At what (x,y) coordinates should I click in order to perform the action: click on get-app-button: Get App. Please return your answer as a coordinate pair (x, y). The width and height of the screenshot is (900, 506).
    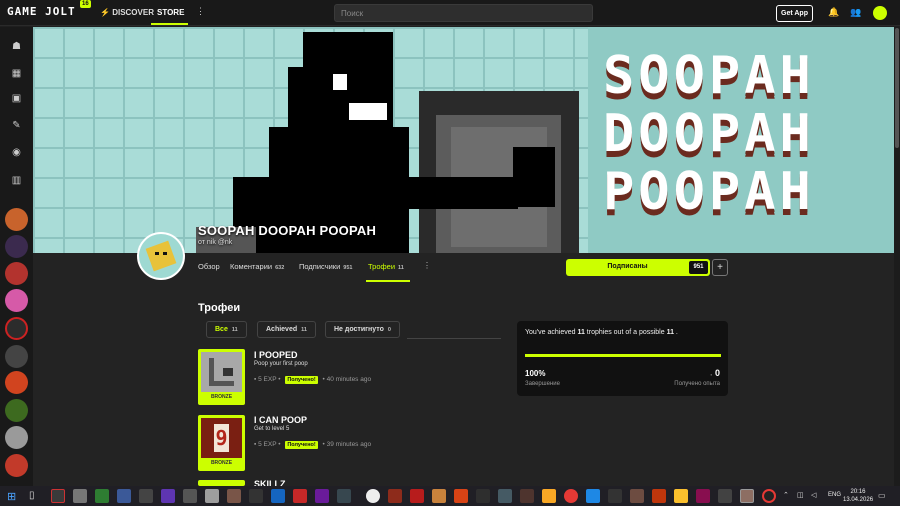
    Looking at the image, I should click on (794, 13).